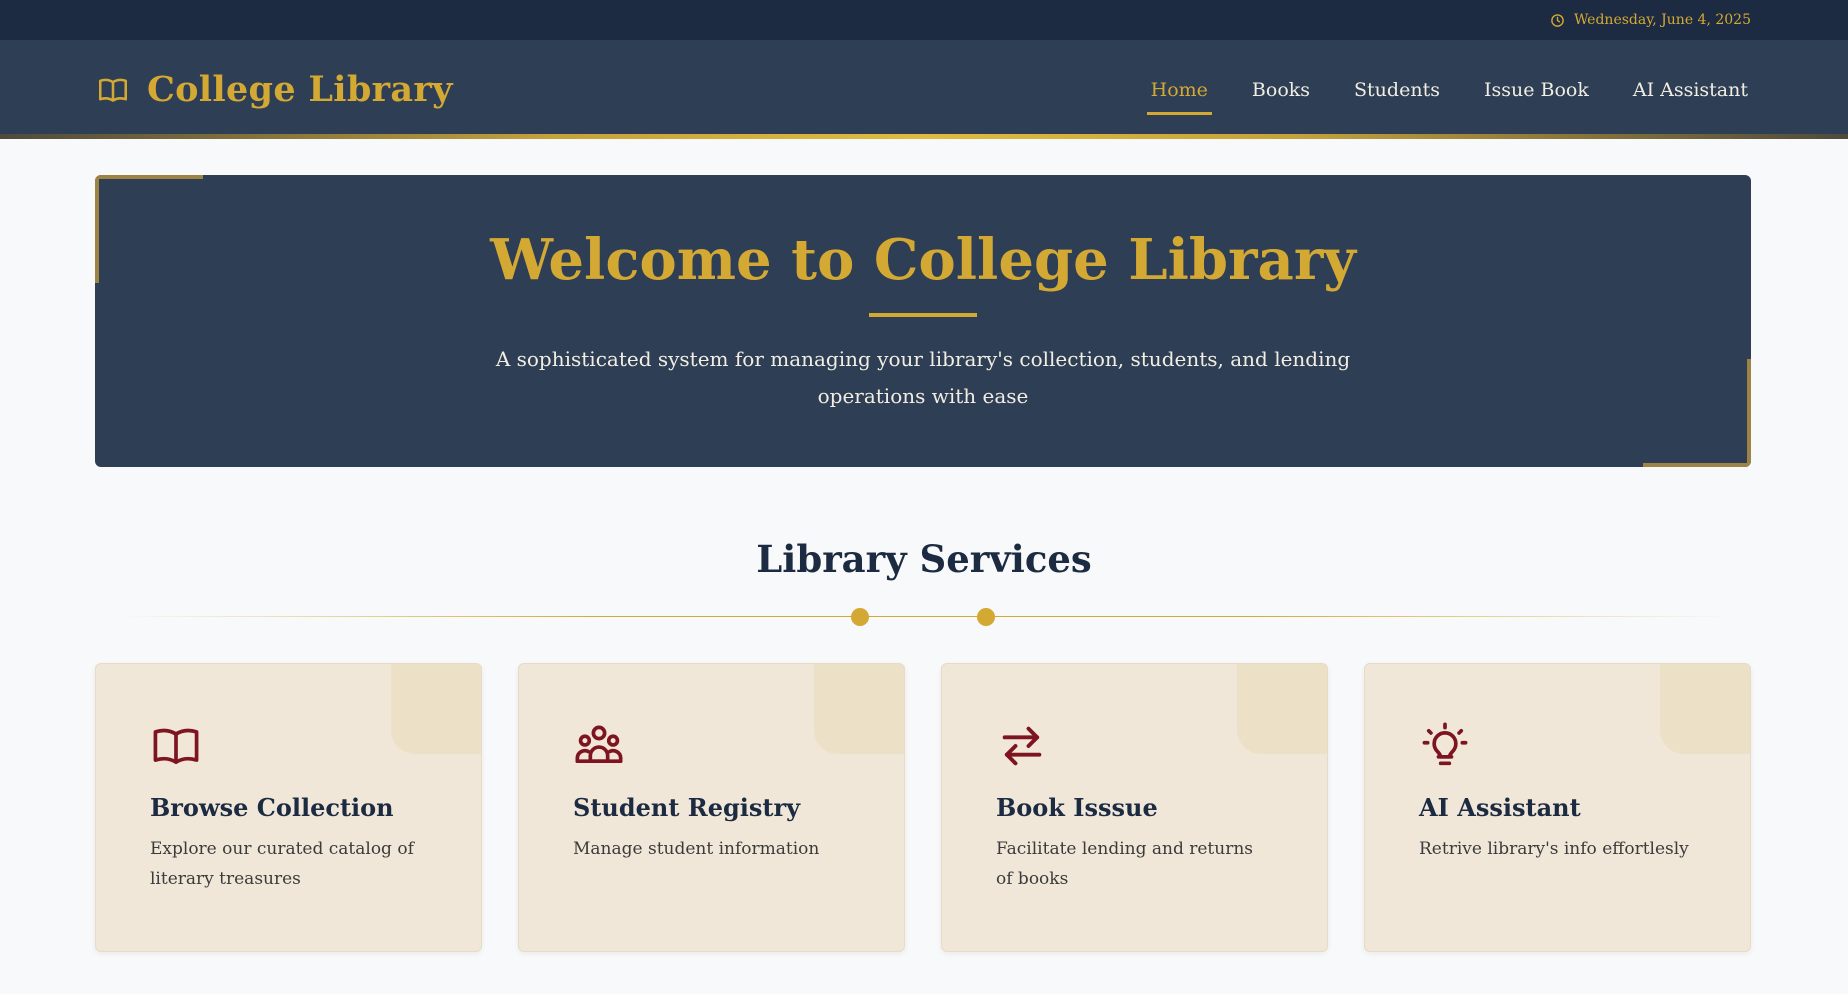 Image resolution: width=1848 pixels, height=994 pixels. I want to click on brand-title: College Library, so click(300, 89).